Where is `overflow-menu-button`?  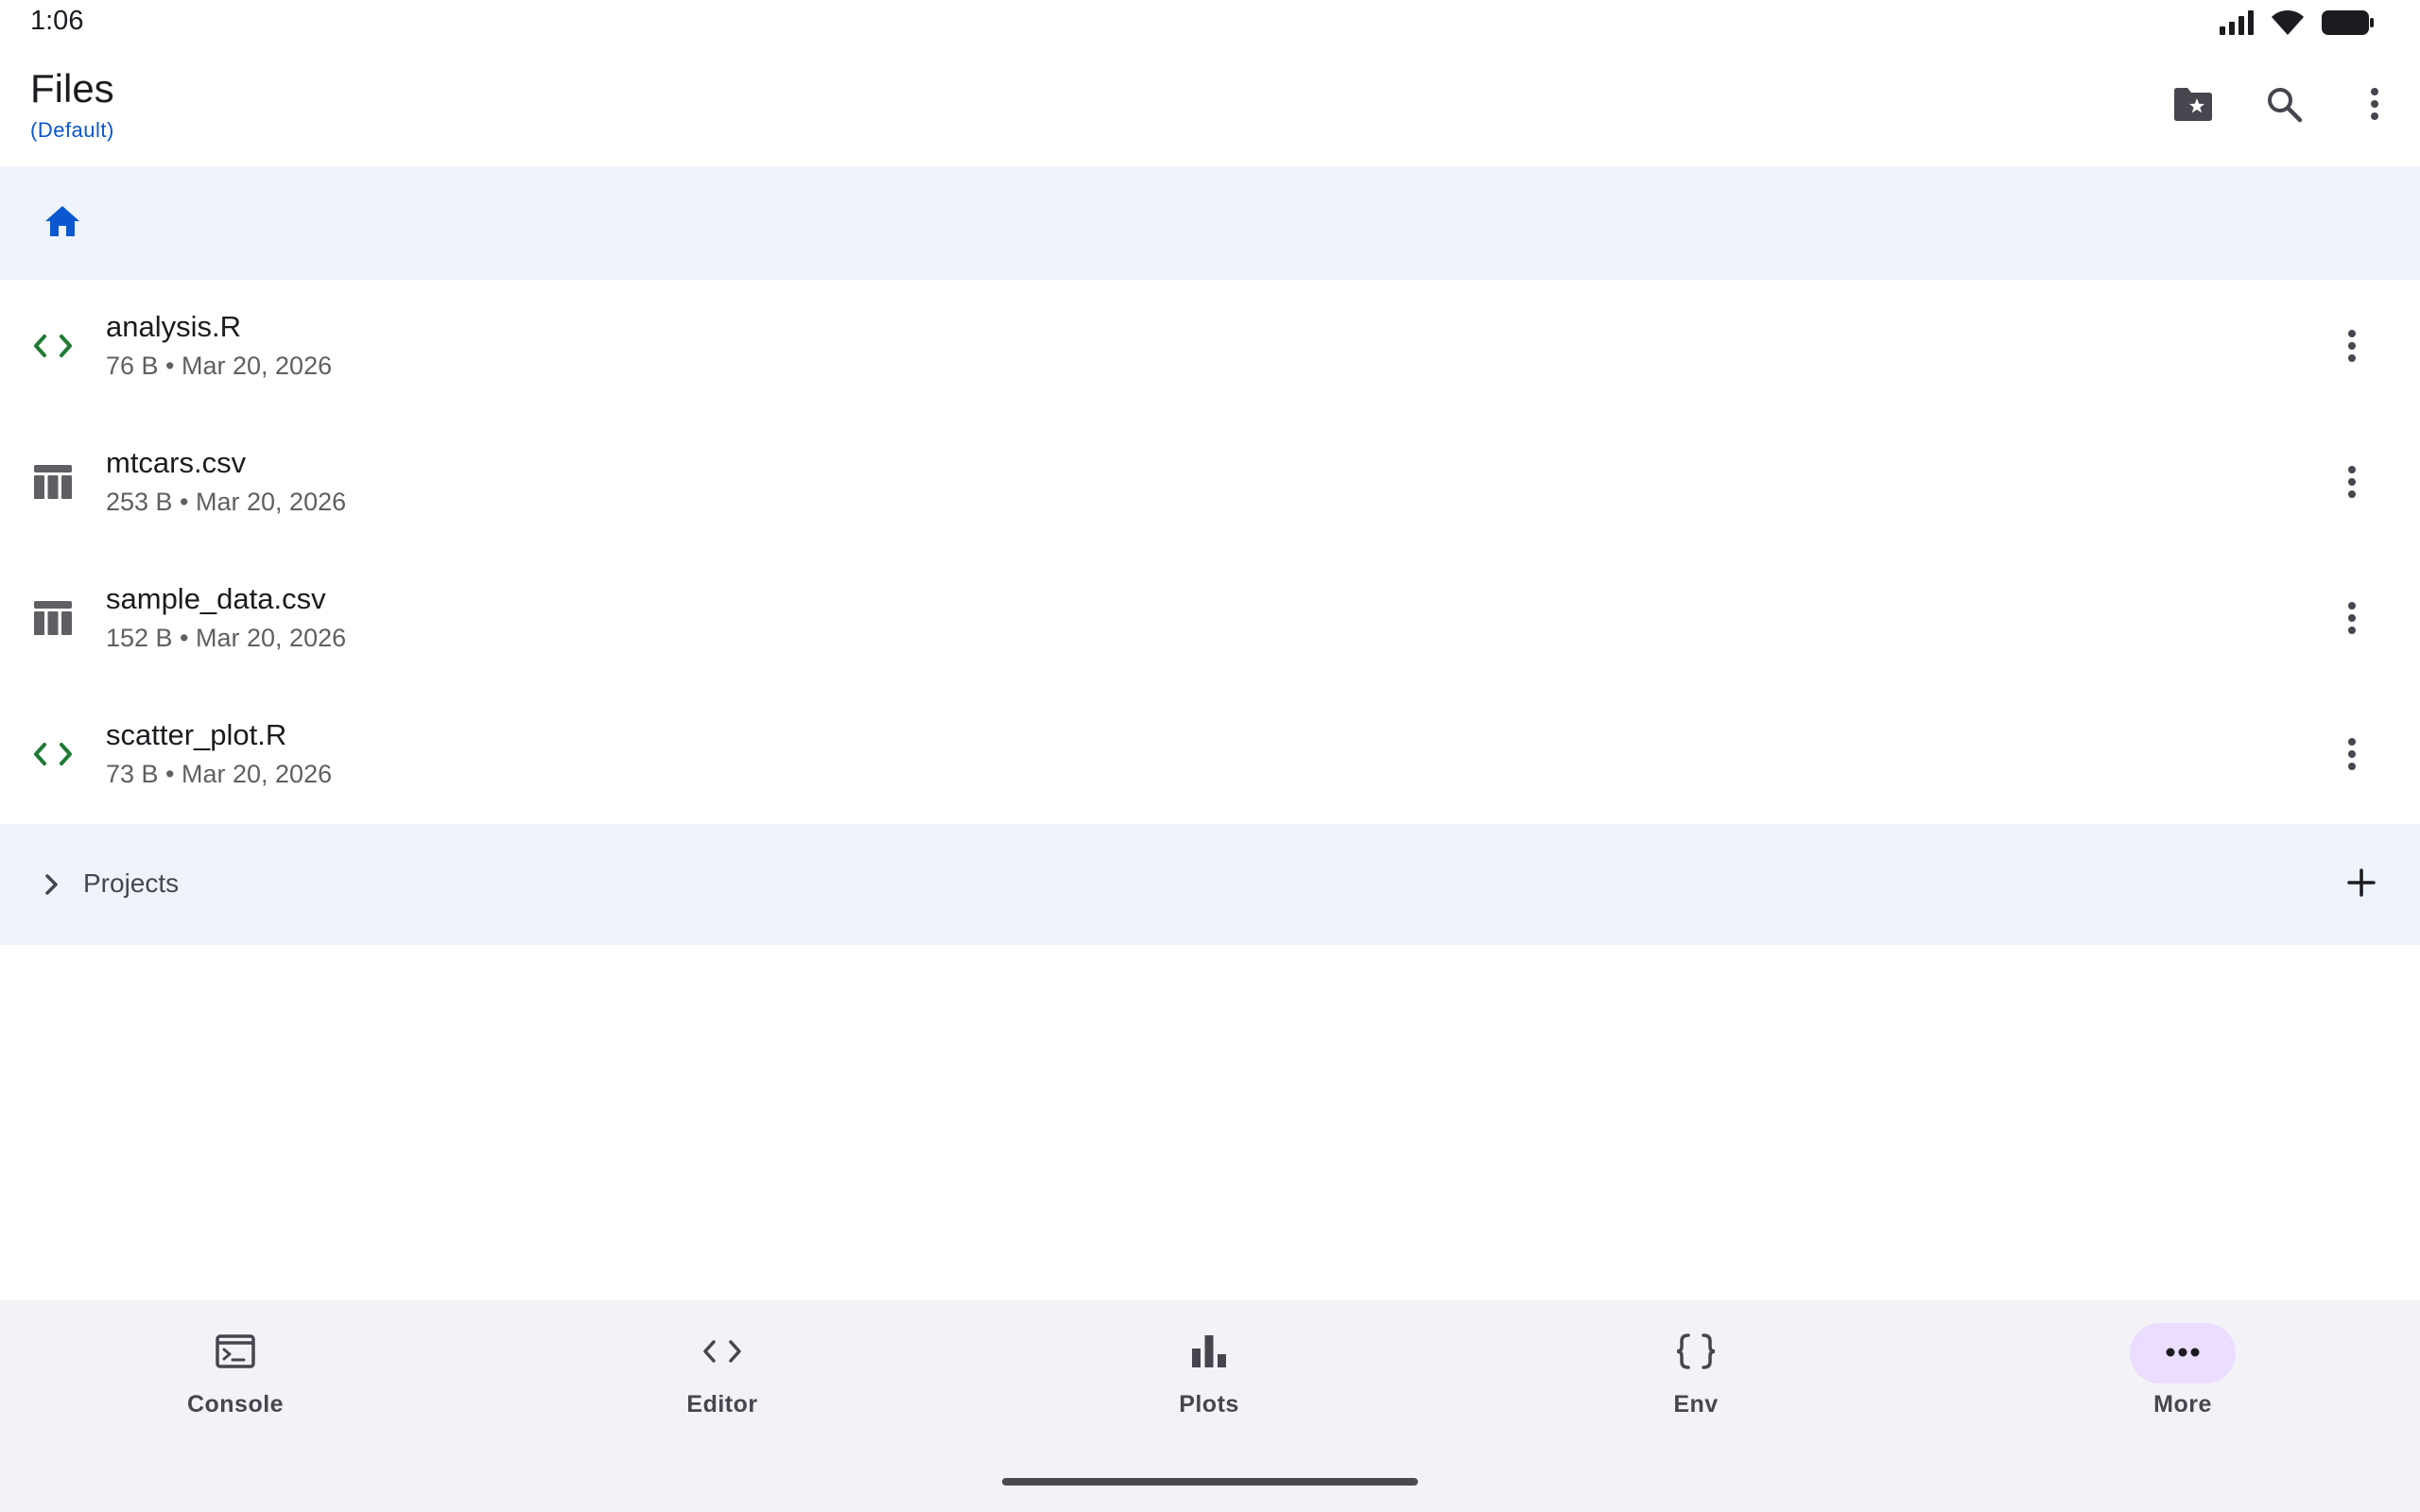 overflow-menu-button is located at coordinates (2374, 105).